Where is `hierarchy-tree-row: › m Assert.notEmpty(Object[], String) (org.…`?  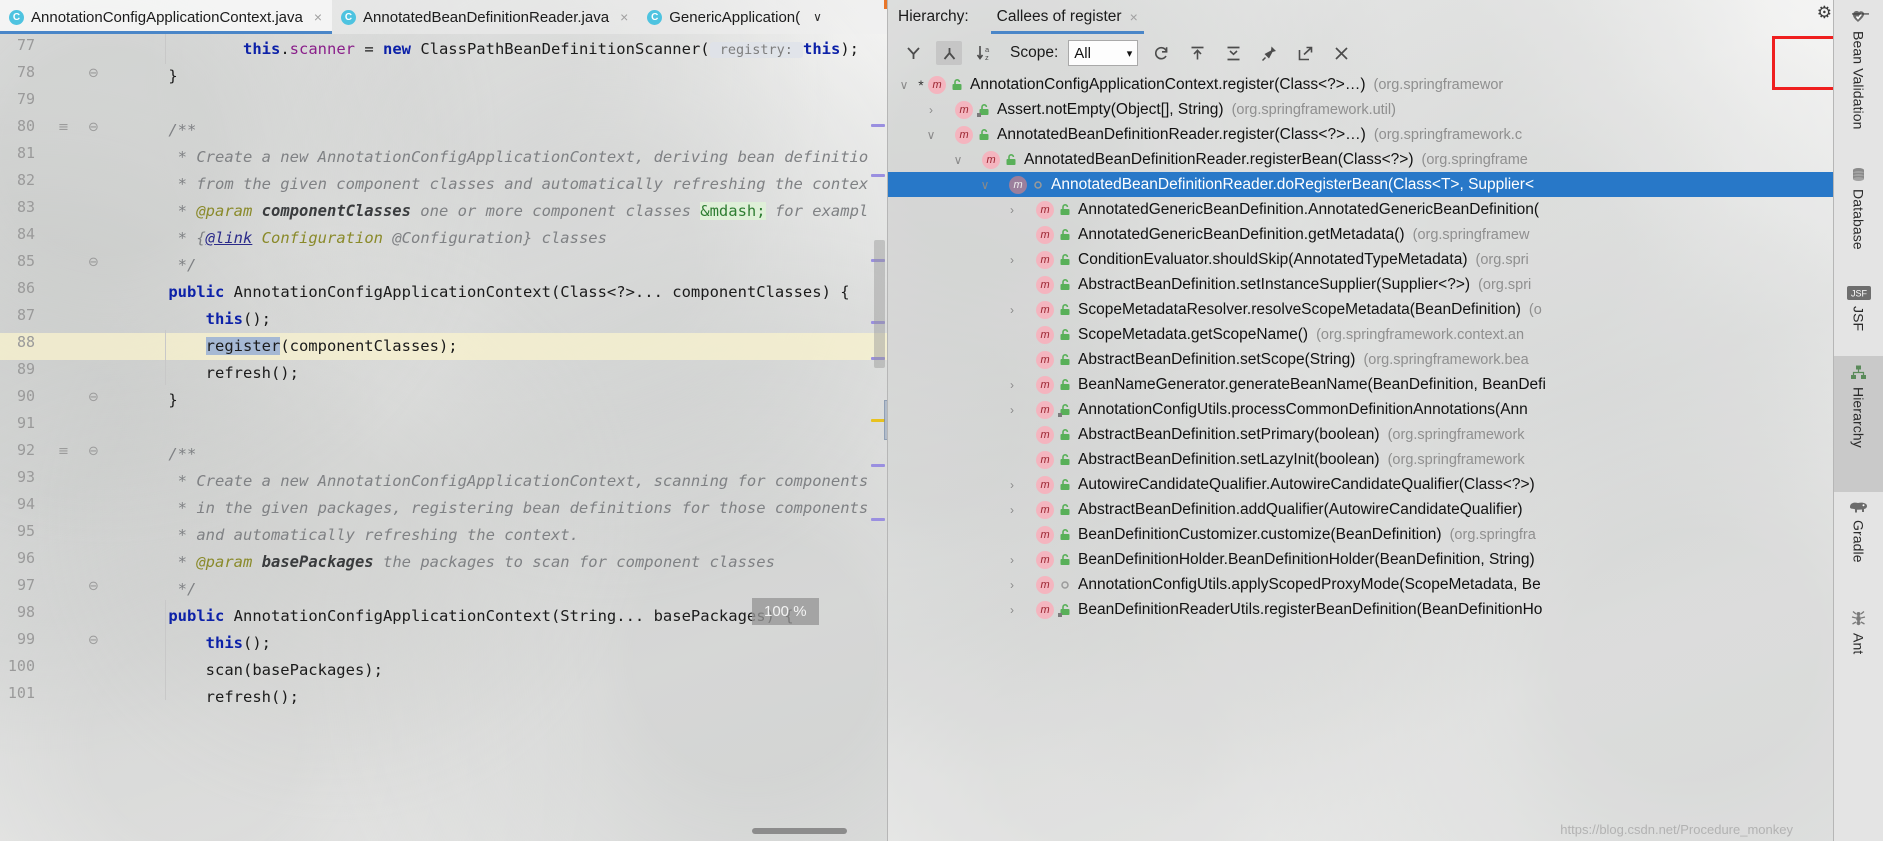 hierarchy-tree-row: › m Assert.notEmpty(Object[], String) (org.… is located at coordinates (1360, 109).